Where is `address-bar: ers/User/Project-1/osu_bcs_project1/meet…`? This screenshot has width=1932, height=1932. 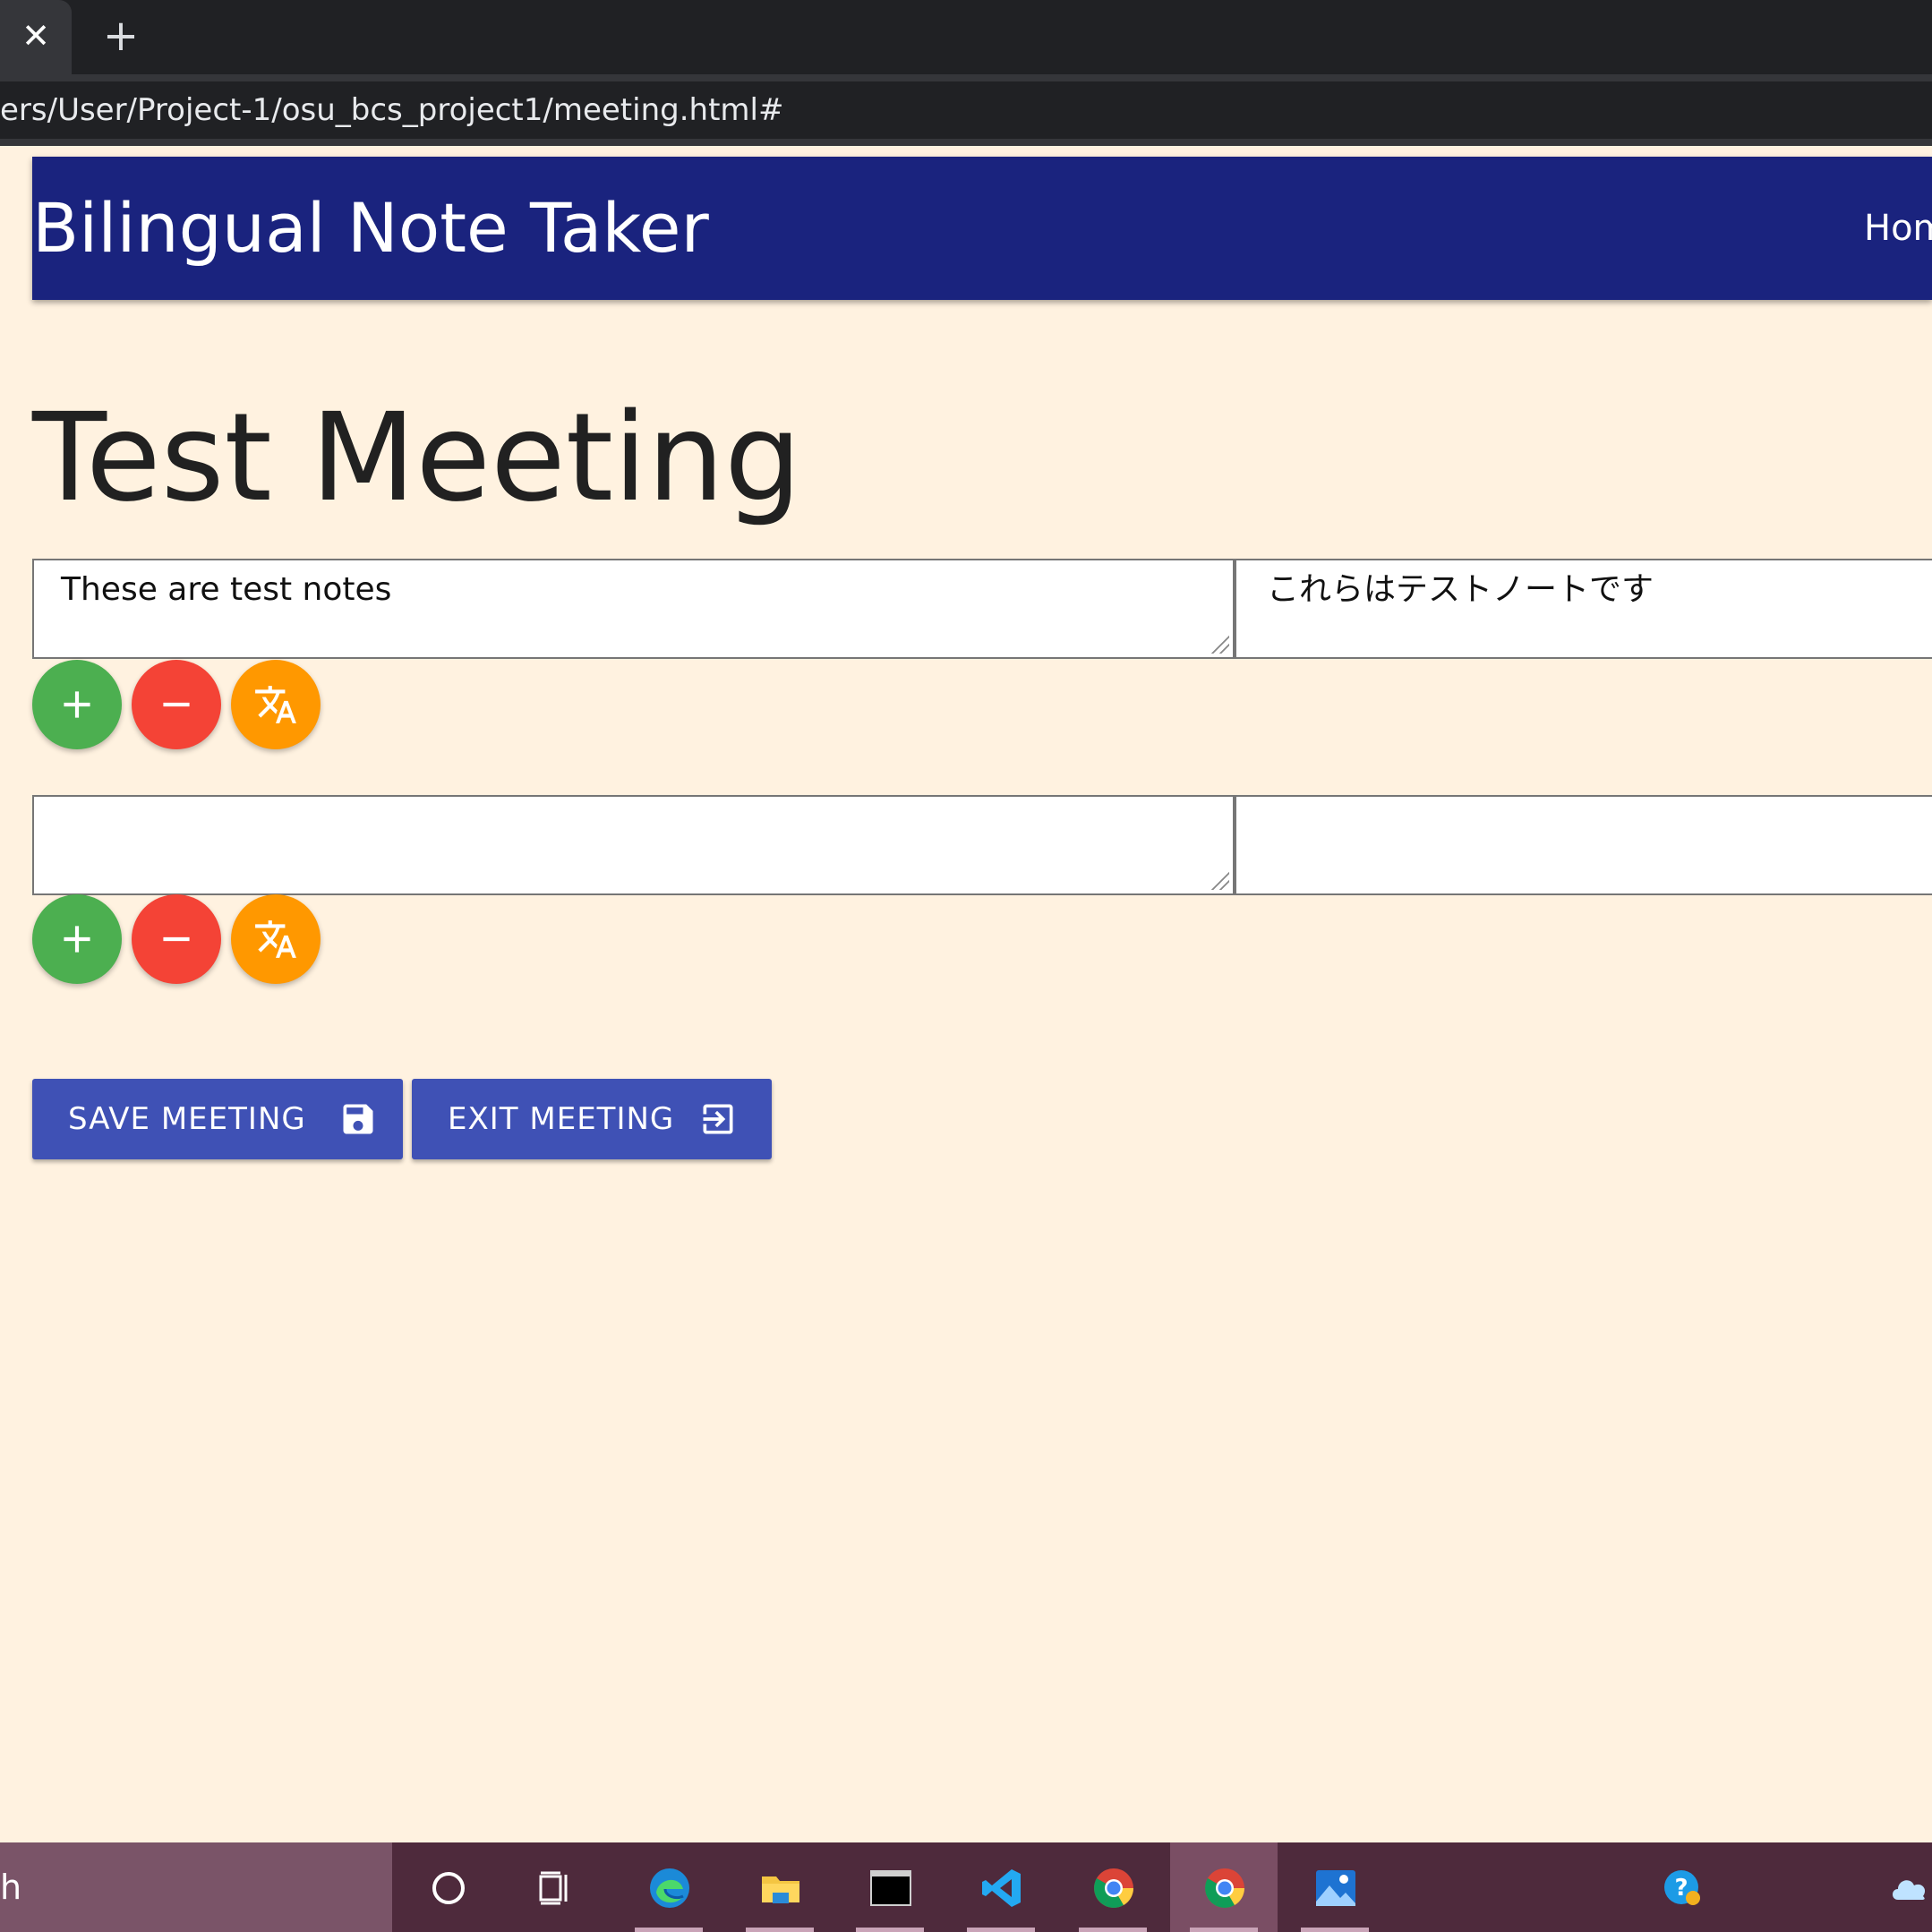
address-bar: ers/User/Project-1/osu_bcs_project1/meet… is located at coordinates (966, 110).